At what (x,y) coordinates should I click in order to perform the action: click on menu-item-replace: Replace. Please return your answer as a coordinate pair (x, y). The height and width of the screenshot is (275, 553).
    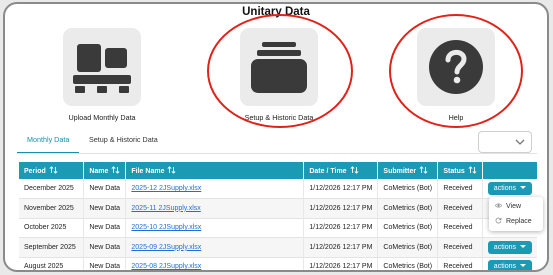
    Looking at the image, I should click on (513, 221).